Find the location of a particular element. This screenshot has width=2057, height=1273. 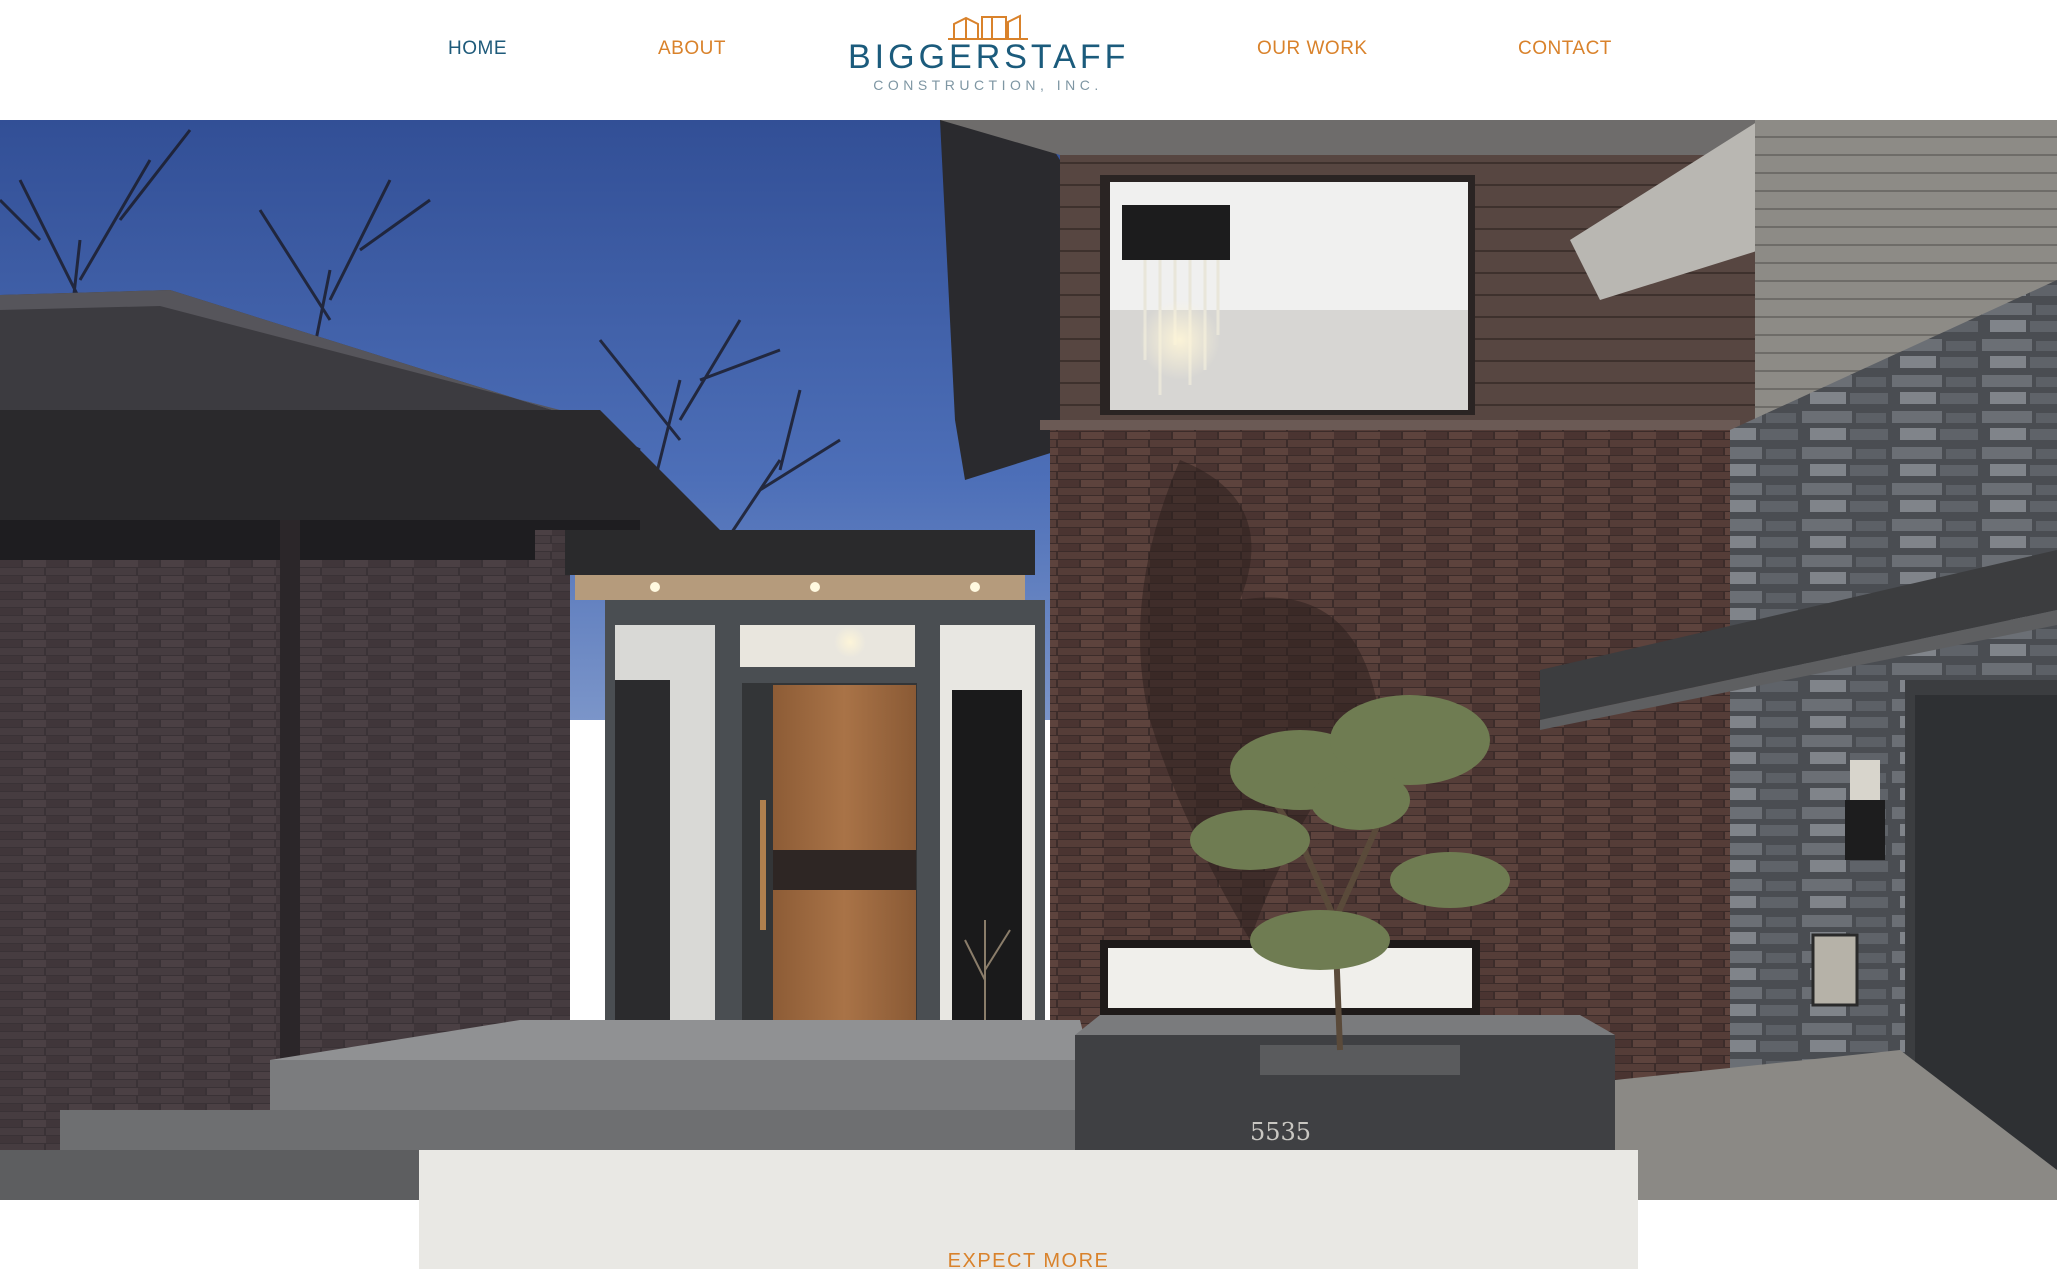

house-number: 5535 is located at coordinates (1280, 1132).